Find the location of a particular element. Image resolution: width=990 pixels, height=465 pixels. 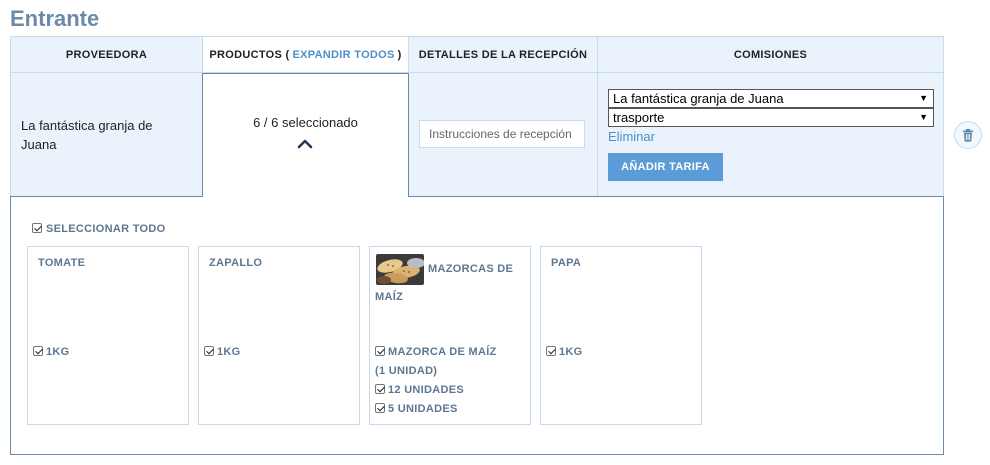

product-name: MAZORCAS DE is located at coordinates (471, 269).